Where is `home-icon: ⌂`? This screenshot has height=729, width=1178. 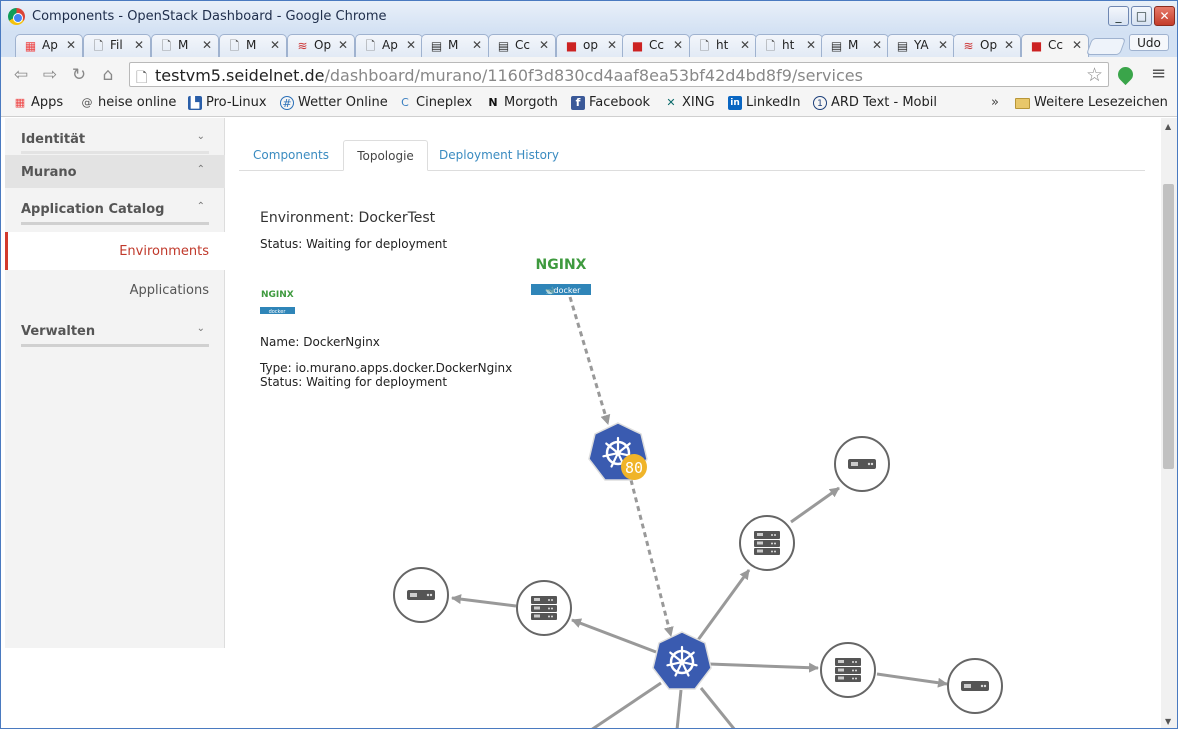 home-icon: ⌂ is located at coordinates (108, 75).